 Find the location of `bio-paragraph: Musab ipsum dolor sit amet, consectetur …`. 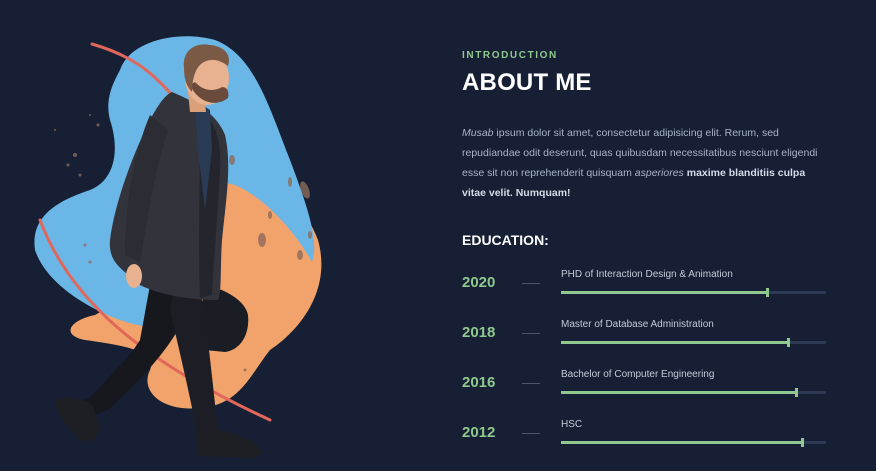

bio-paragraph: Musab ipsum dolor sit amet, consectetur … is located at coordinates (645, 163).